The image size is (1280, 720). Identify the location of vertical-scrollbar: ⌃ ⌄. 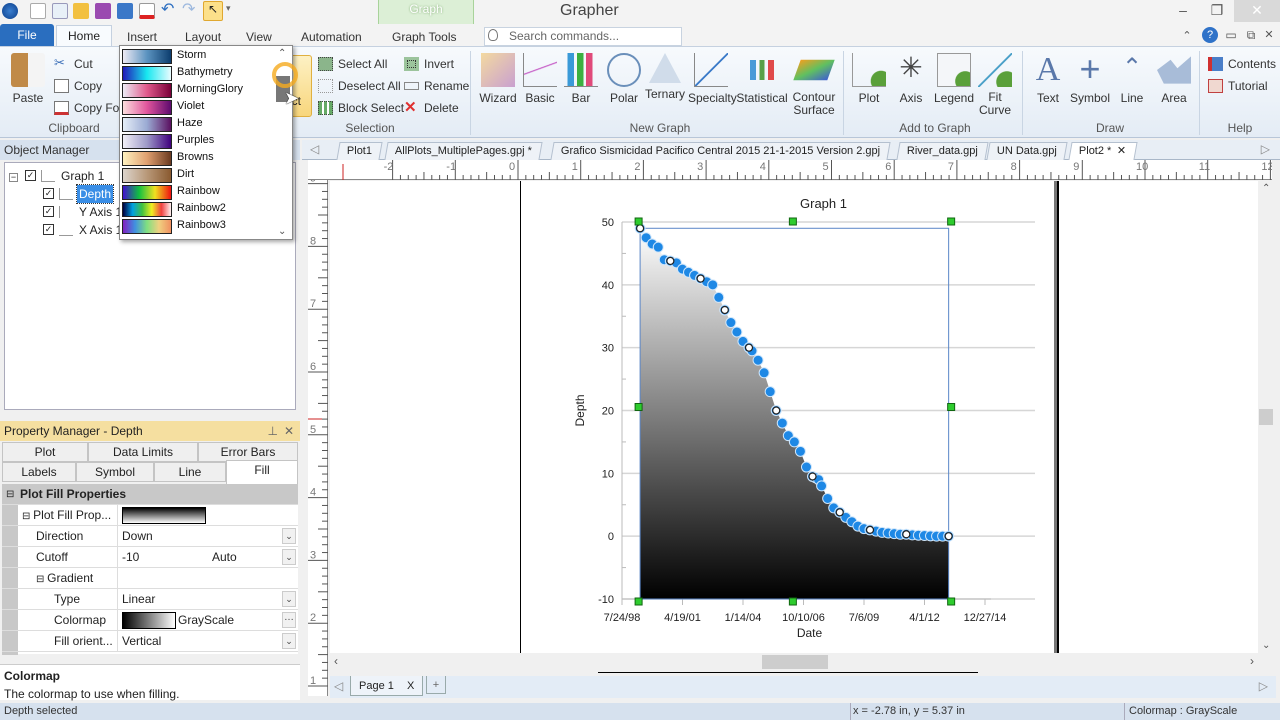
(1267, 417).